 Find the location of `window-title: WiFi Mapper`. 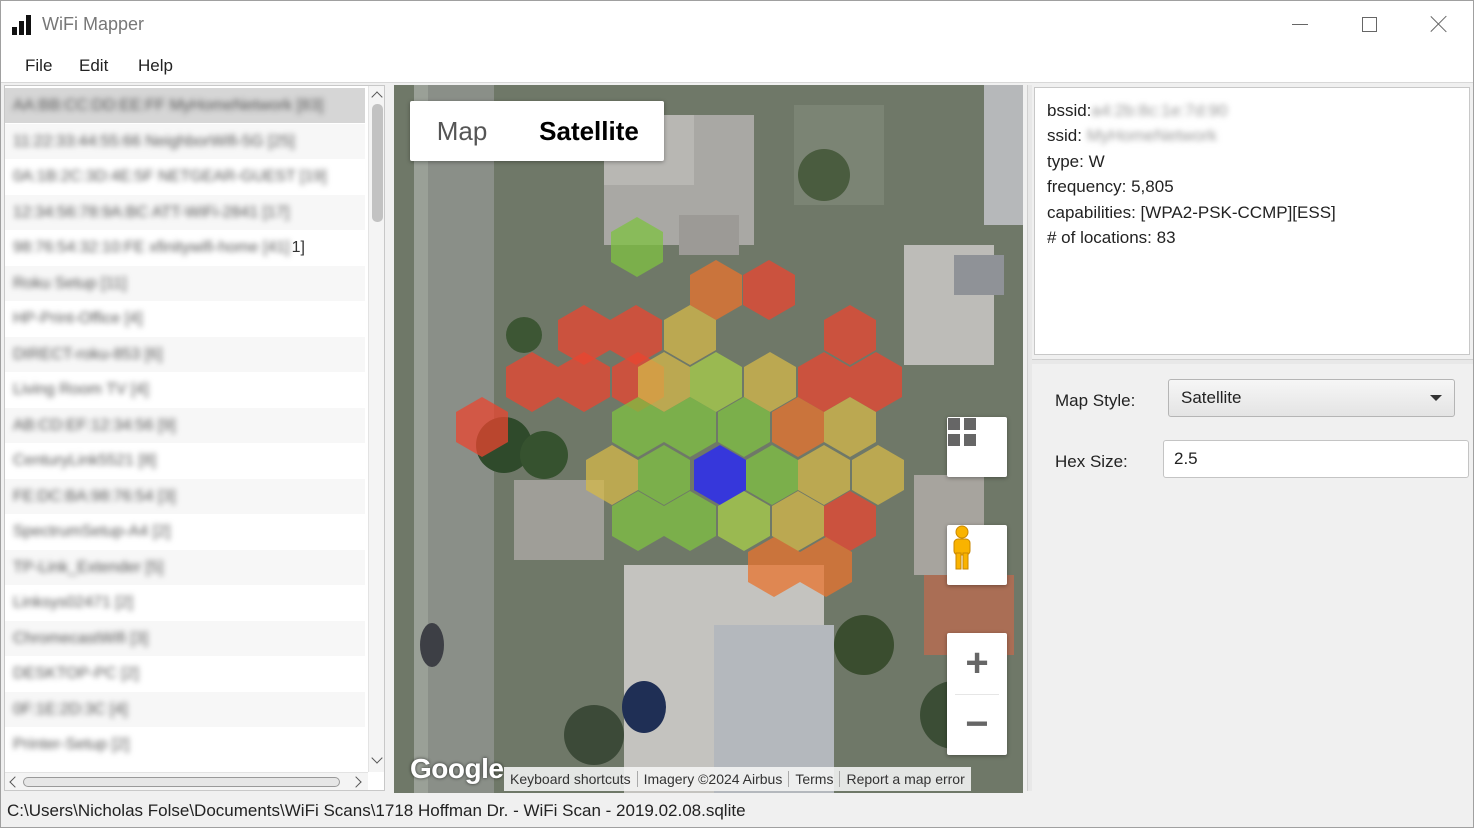

window-title: WiFi Mapper is located at coordinates (93, 24).